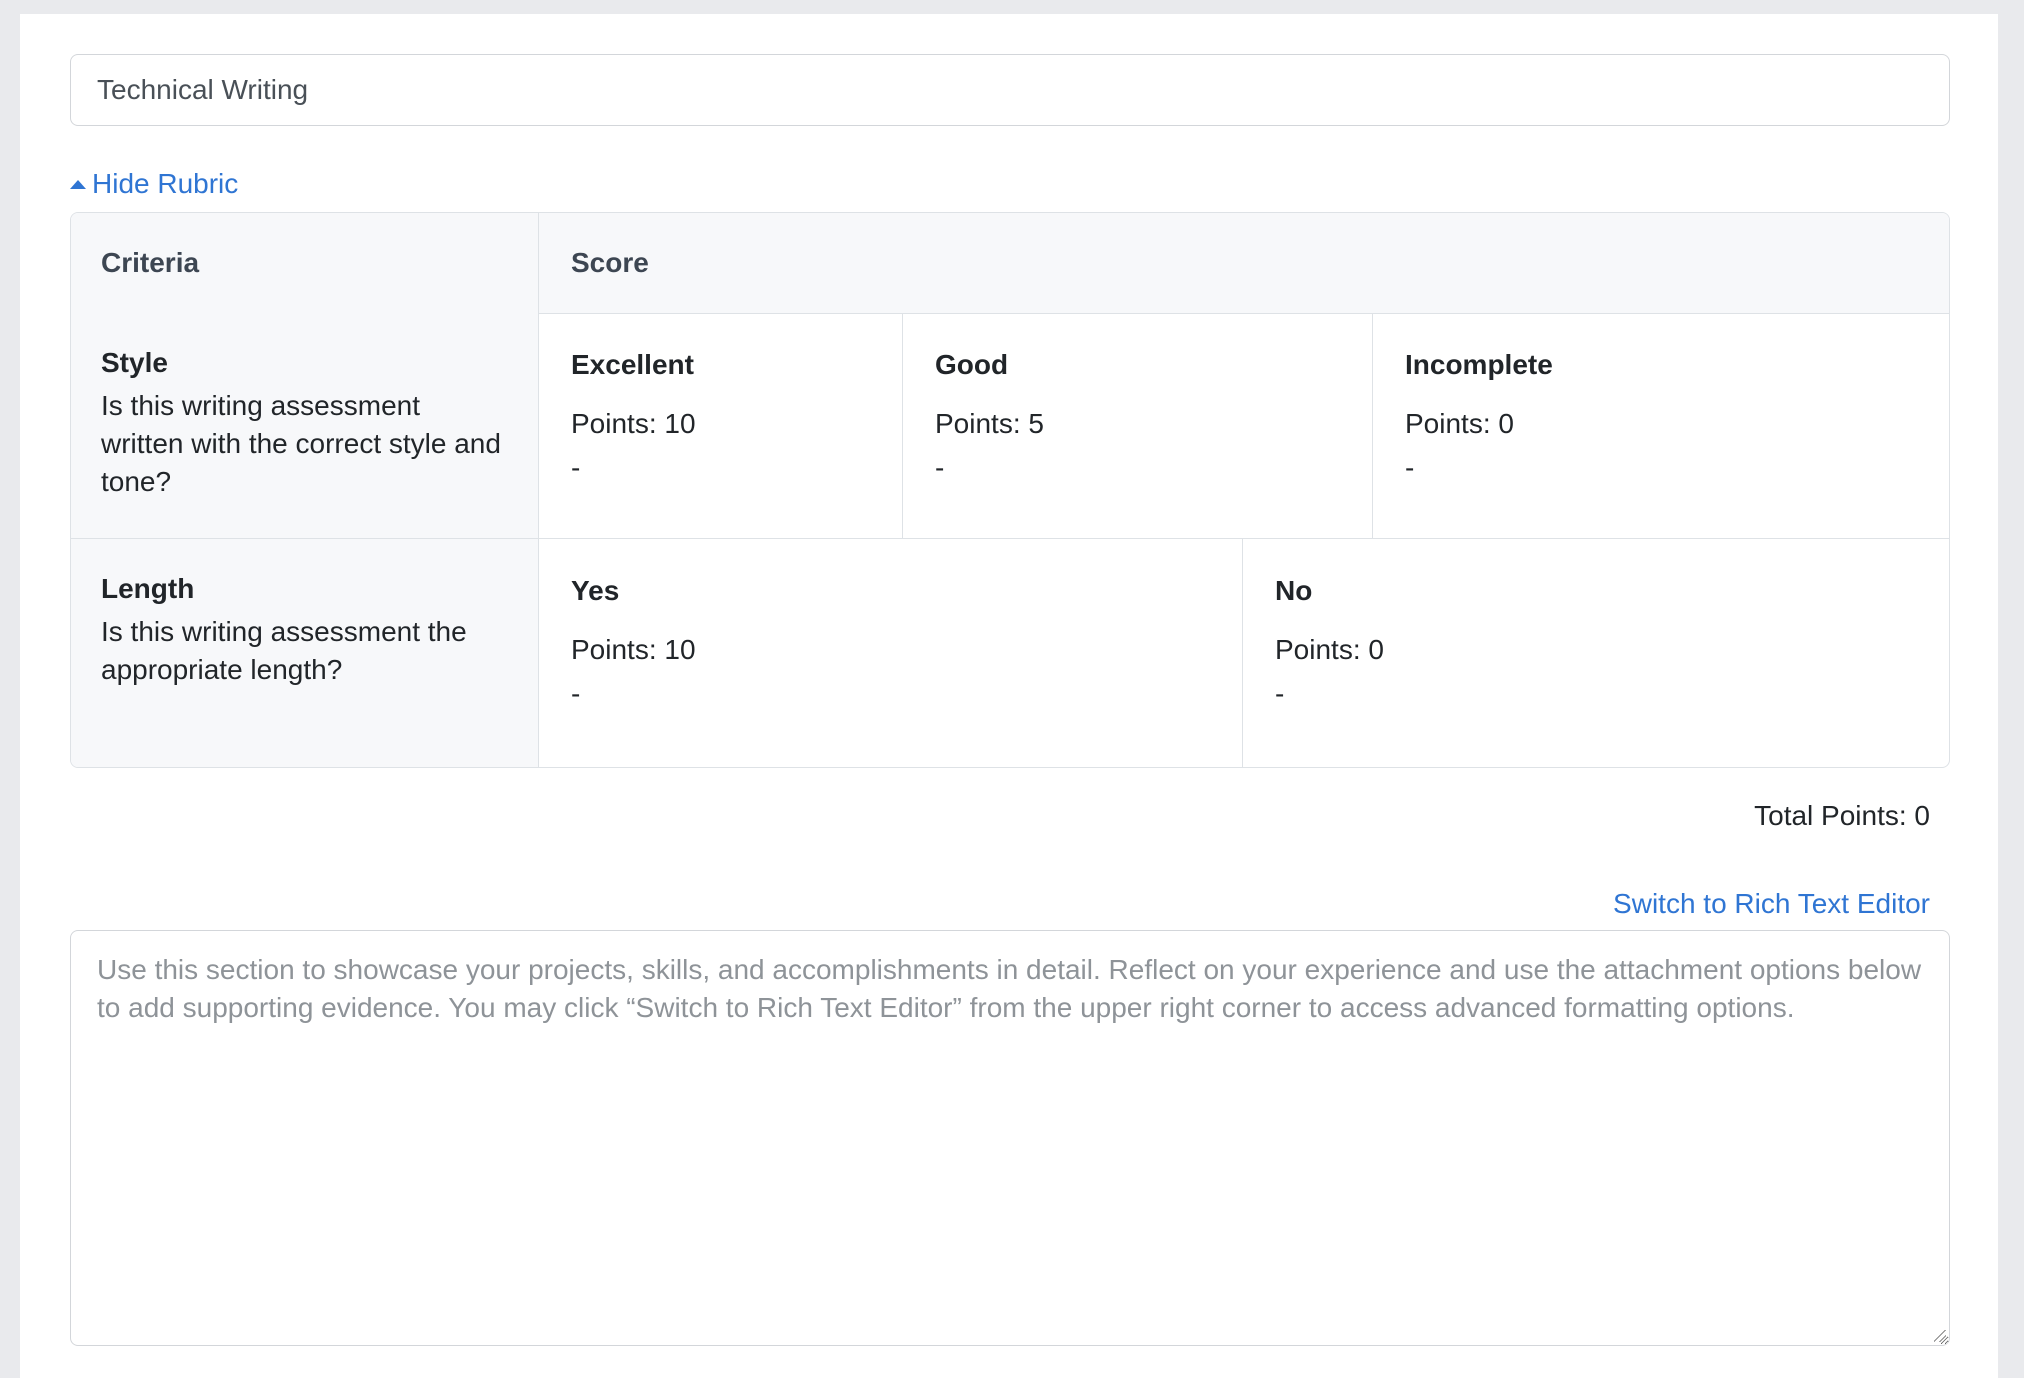 The image size is (2024, 1378). What do you see at coordinates (1771, 904) in the screenshot?
I see `switch-to-rich-text-editor-link: Switch to Rich Text Editor` at bounding box center [1771, 904].